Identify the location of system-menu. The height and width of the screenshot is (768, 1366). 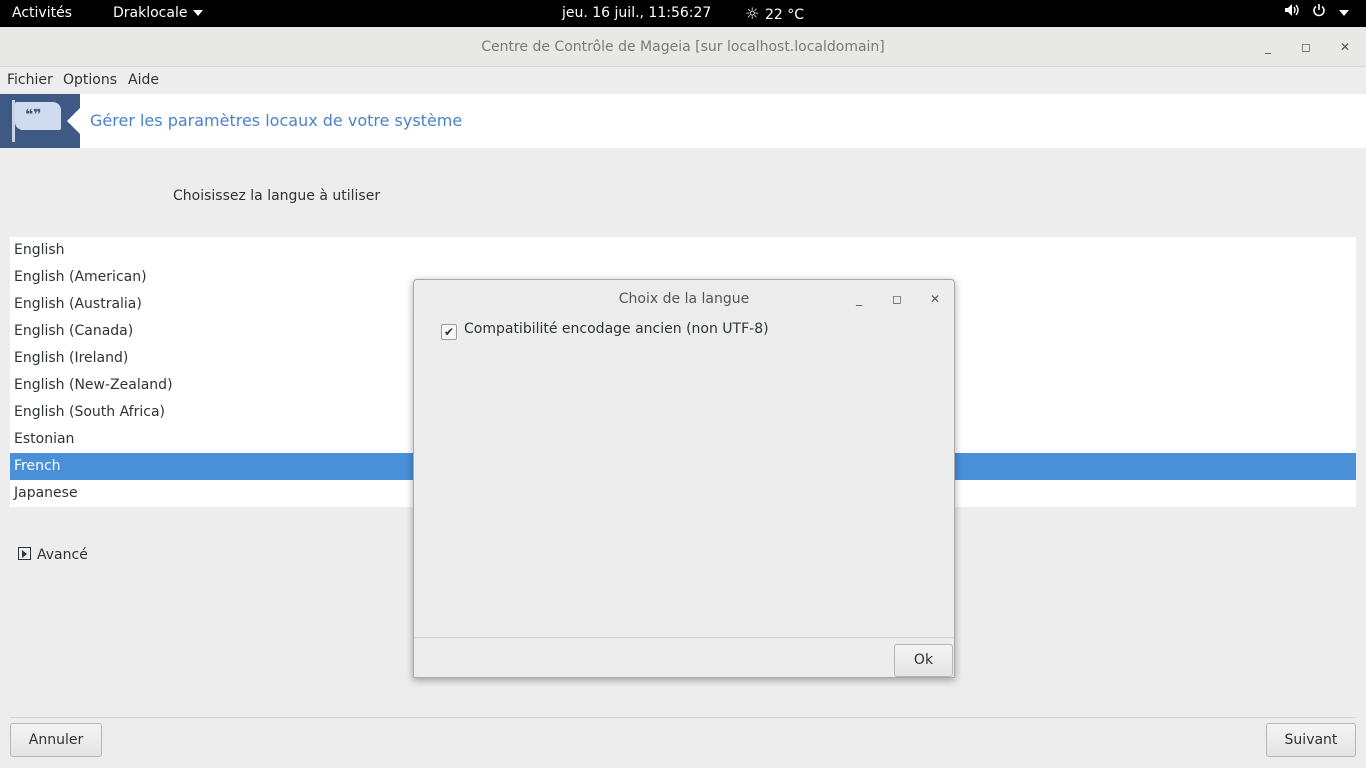
(1316, 13).